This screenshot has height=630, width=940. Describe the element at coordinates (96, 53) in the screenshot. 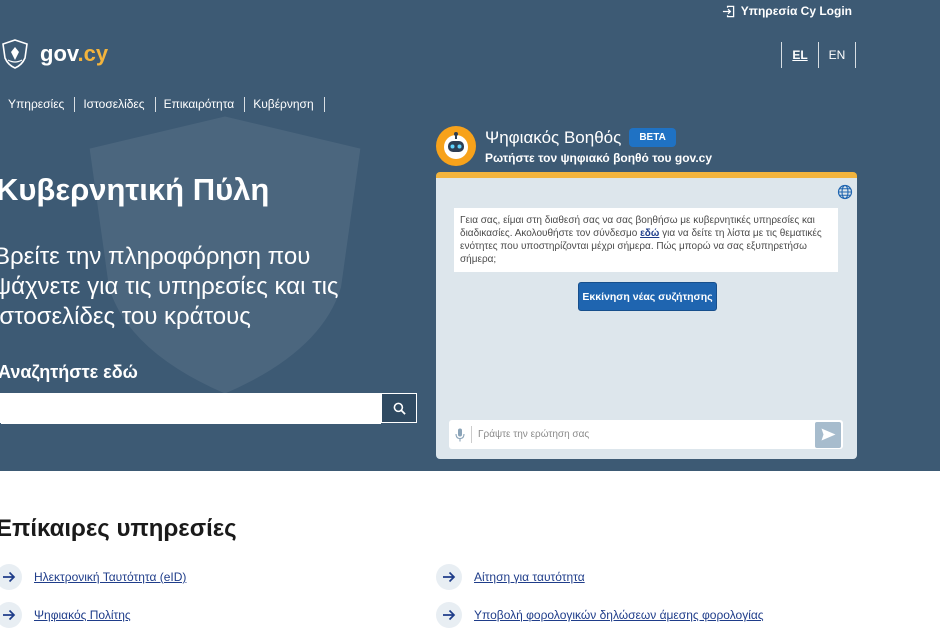

I see `logo-tld: cy` at that location.